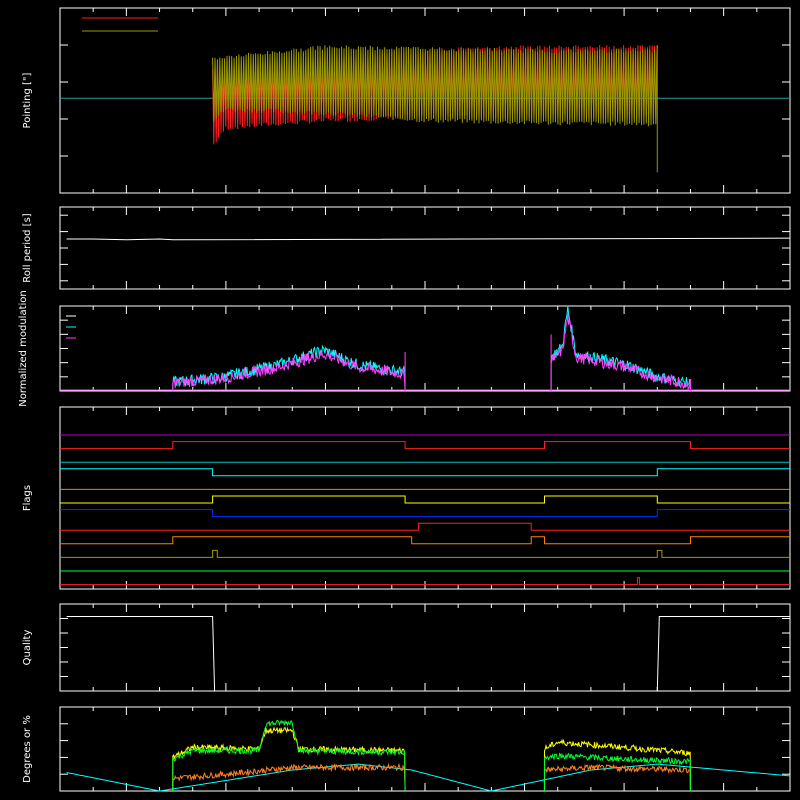 The height and width of the screenshot is (800, 800). Describe the element at coordinates (425, 348) in the screenshot. I see `modulation-axes-frame` at that location.